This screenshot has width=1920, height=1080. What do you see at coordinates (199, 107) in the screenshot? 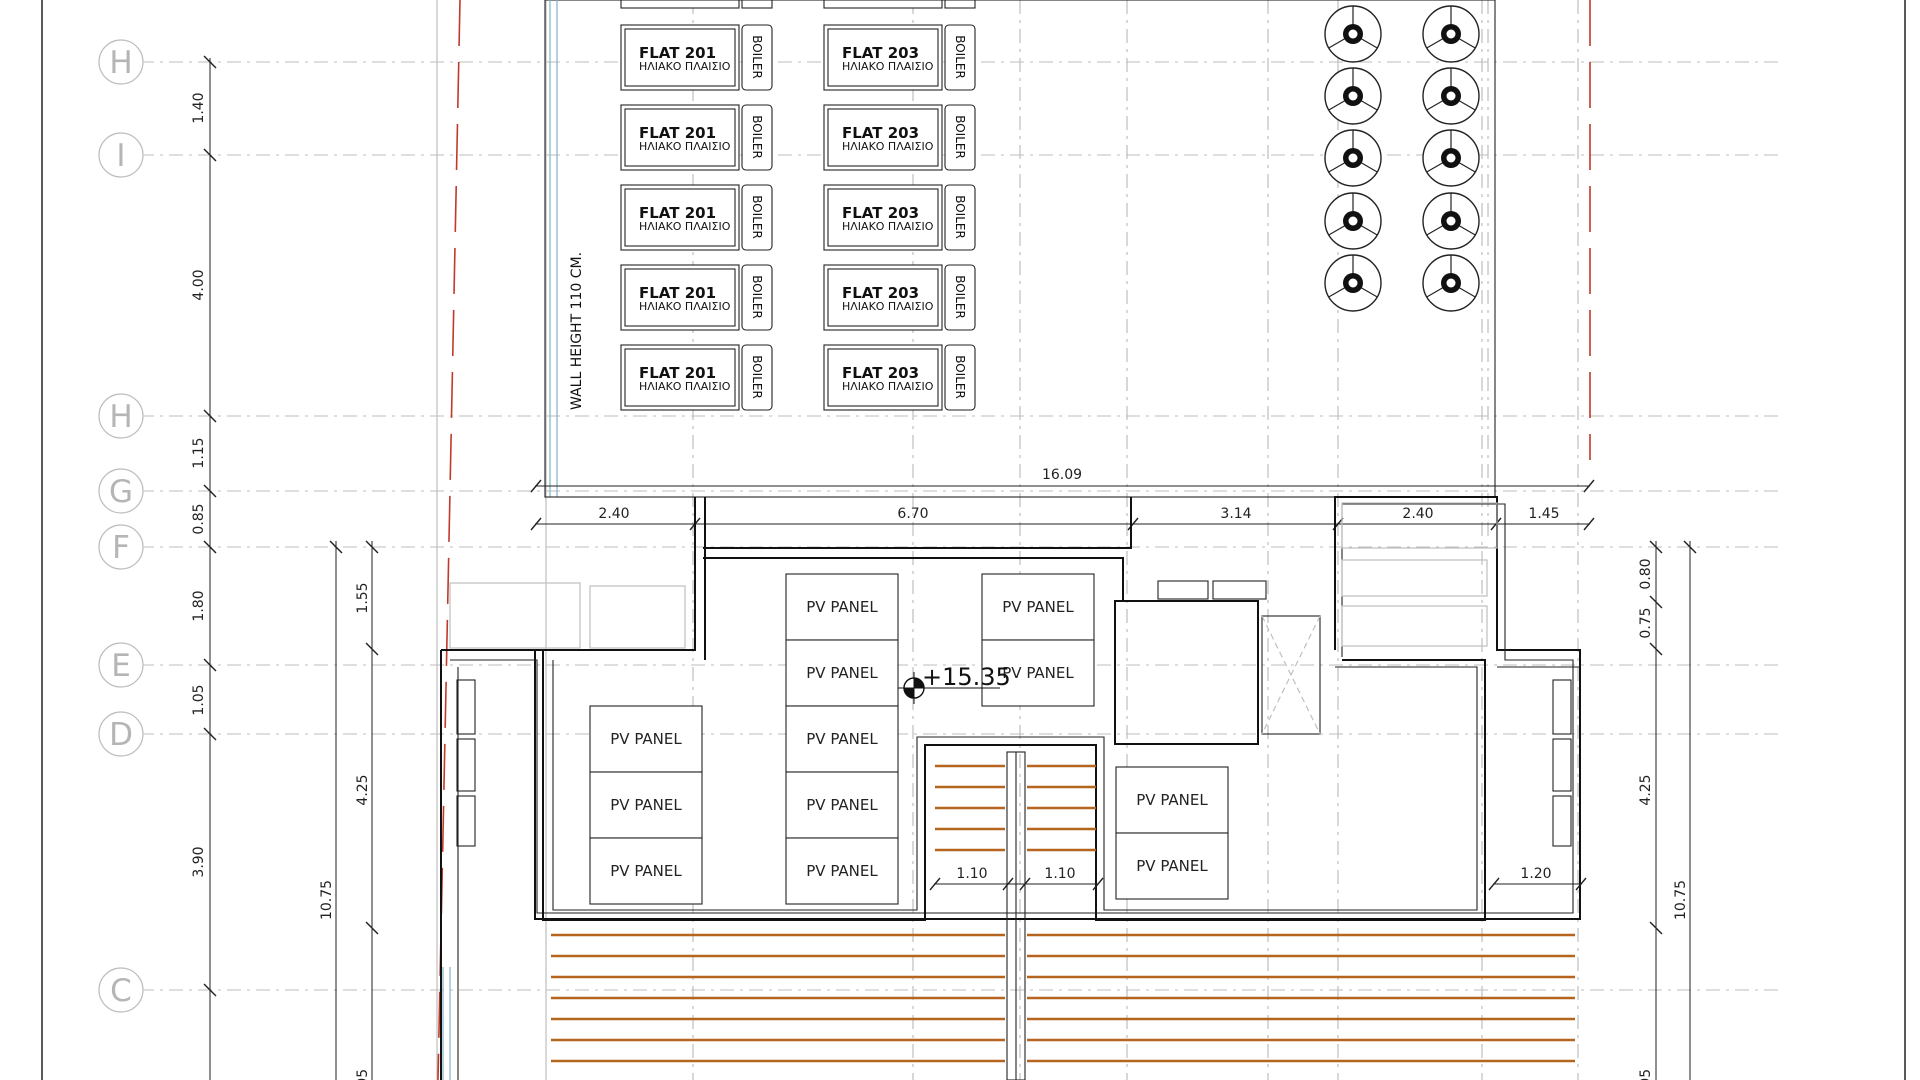
I see `dim-1-40: 1.40` at bounding box center [199, 107].